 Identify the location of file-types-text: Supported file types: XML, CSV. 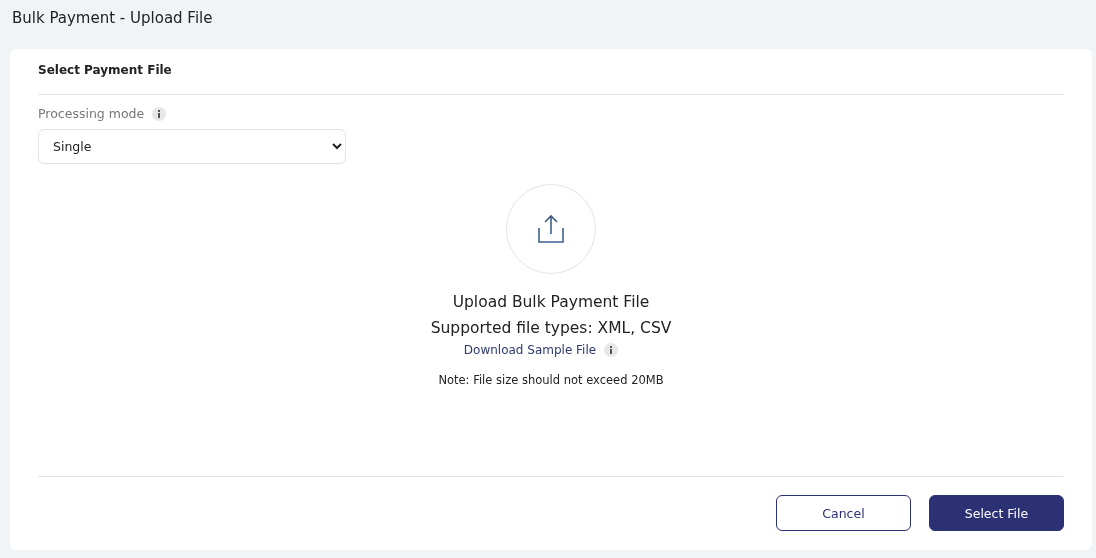
(551, 328).